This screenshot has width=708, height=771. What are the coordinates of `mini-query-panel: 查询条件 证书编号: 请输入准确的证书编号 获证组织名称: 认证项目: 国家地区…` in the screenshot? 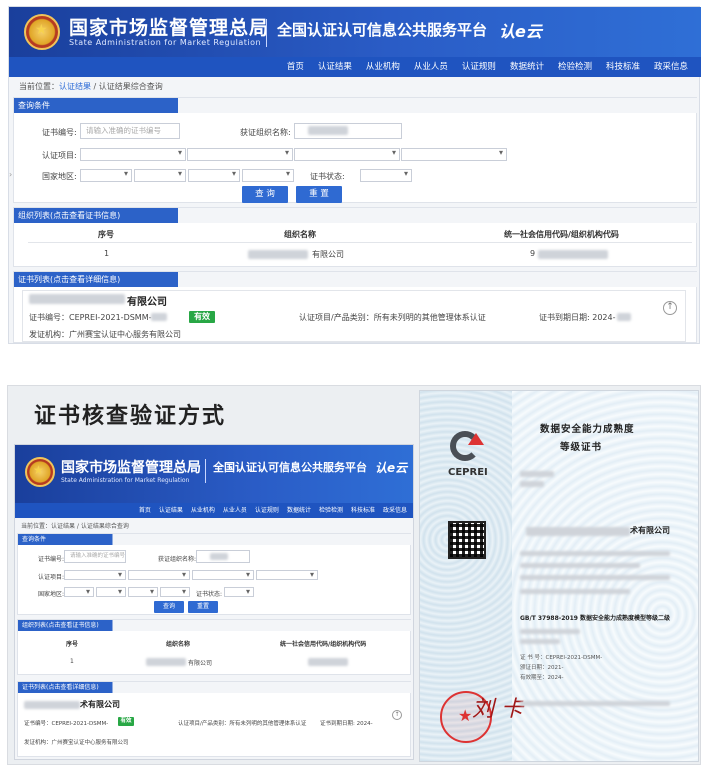 It's located at (214, 574).